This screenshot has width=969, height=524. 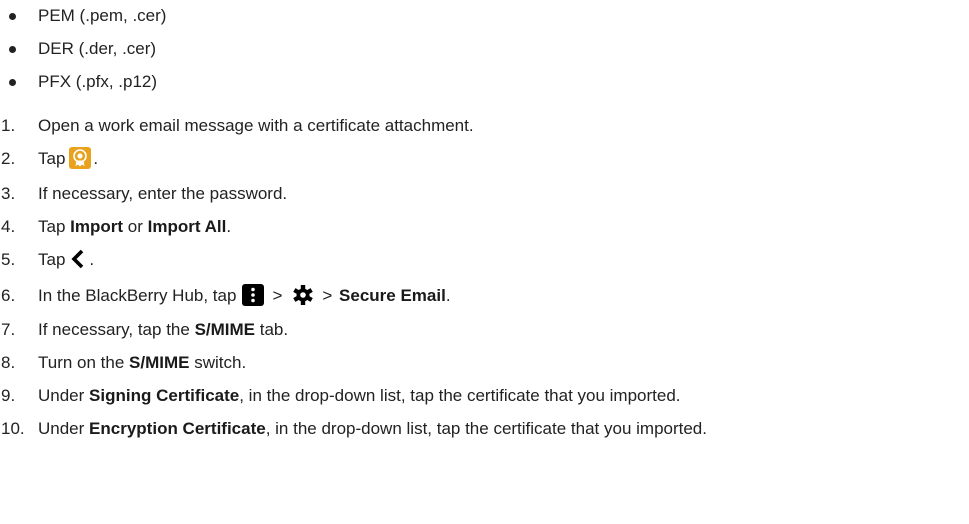 I want to click on step-number: 1., so click(x=8, y=125).